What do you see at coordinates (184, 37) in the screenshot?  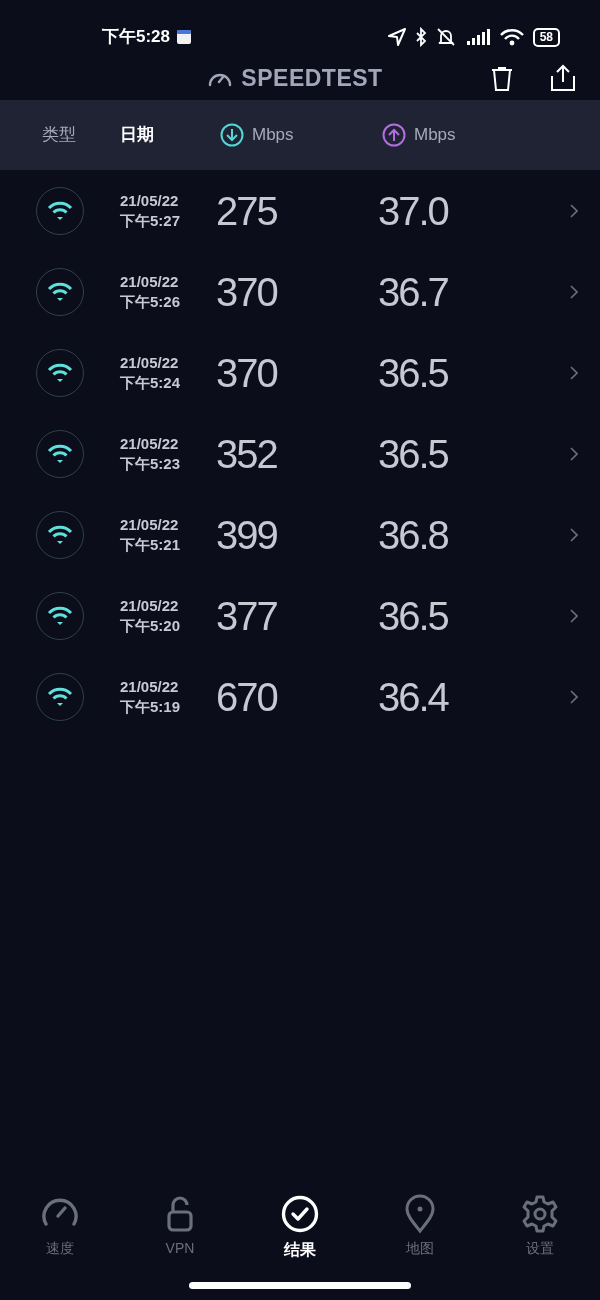 I see `calendar-icon` at bounding box center [184, 37].